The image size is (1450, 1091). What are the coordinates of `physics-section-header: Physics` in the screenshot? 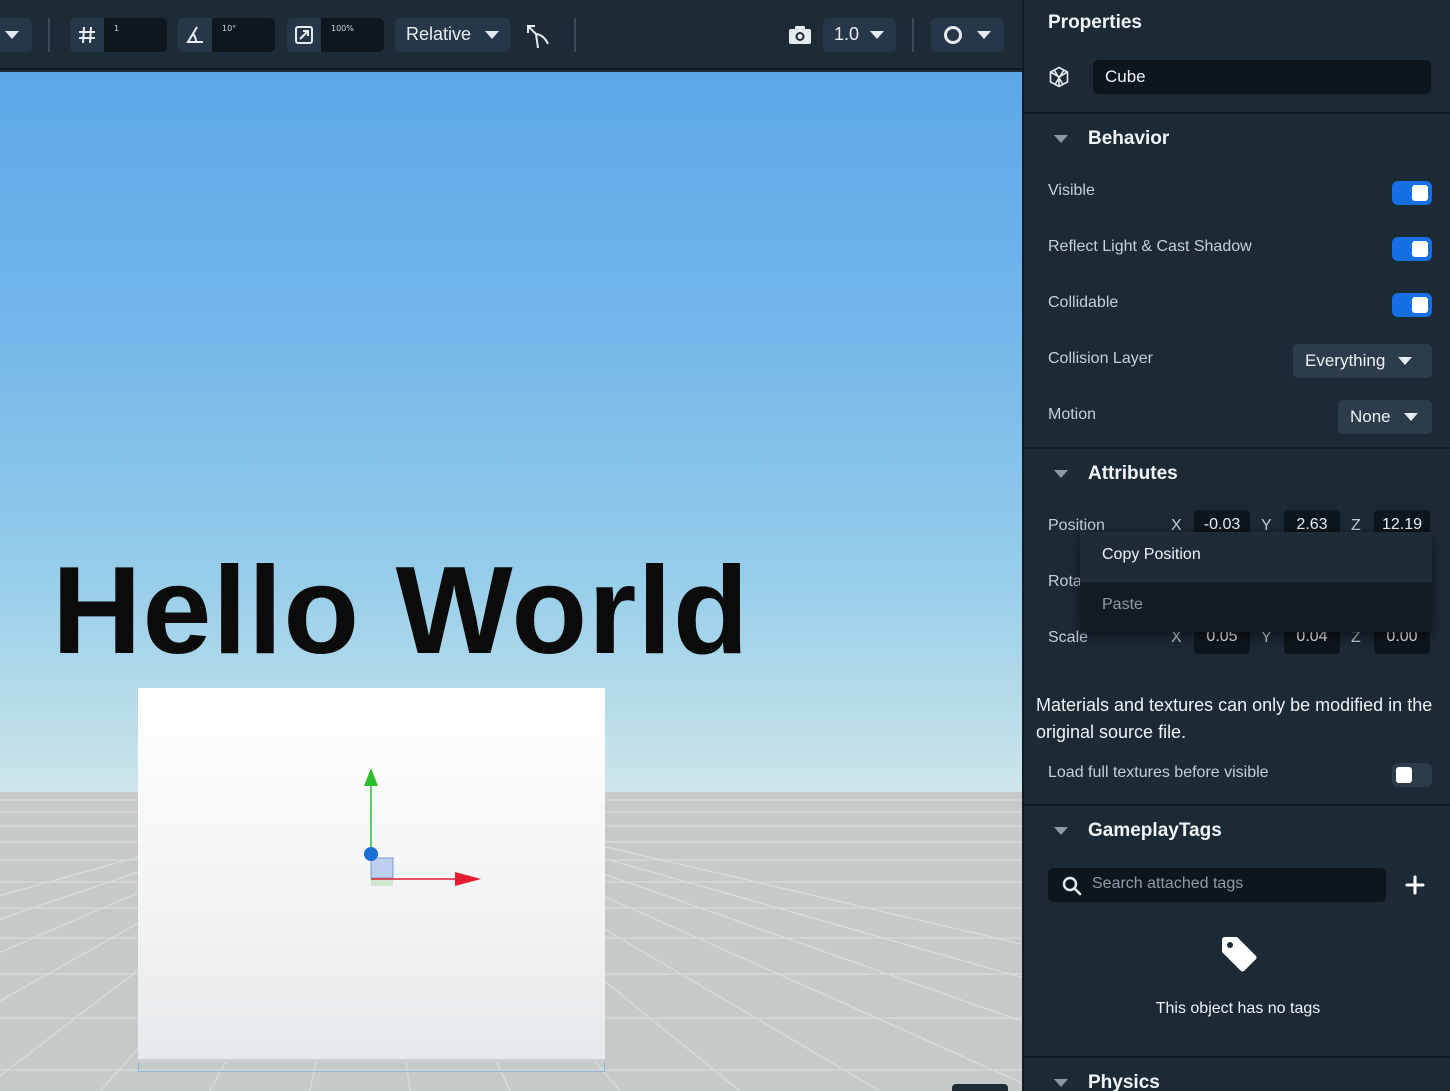 It's located at (1107, 1079).